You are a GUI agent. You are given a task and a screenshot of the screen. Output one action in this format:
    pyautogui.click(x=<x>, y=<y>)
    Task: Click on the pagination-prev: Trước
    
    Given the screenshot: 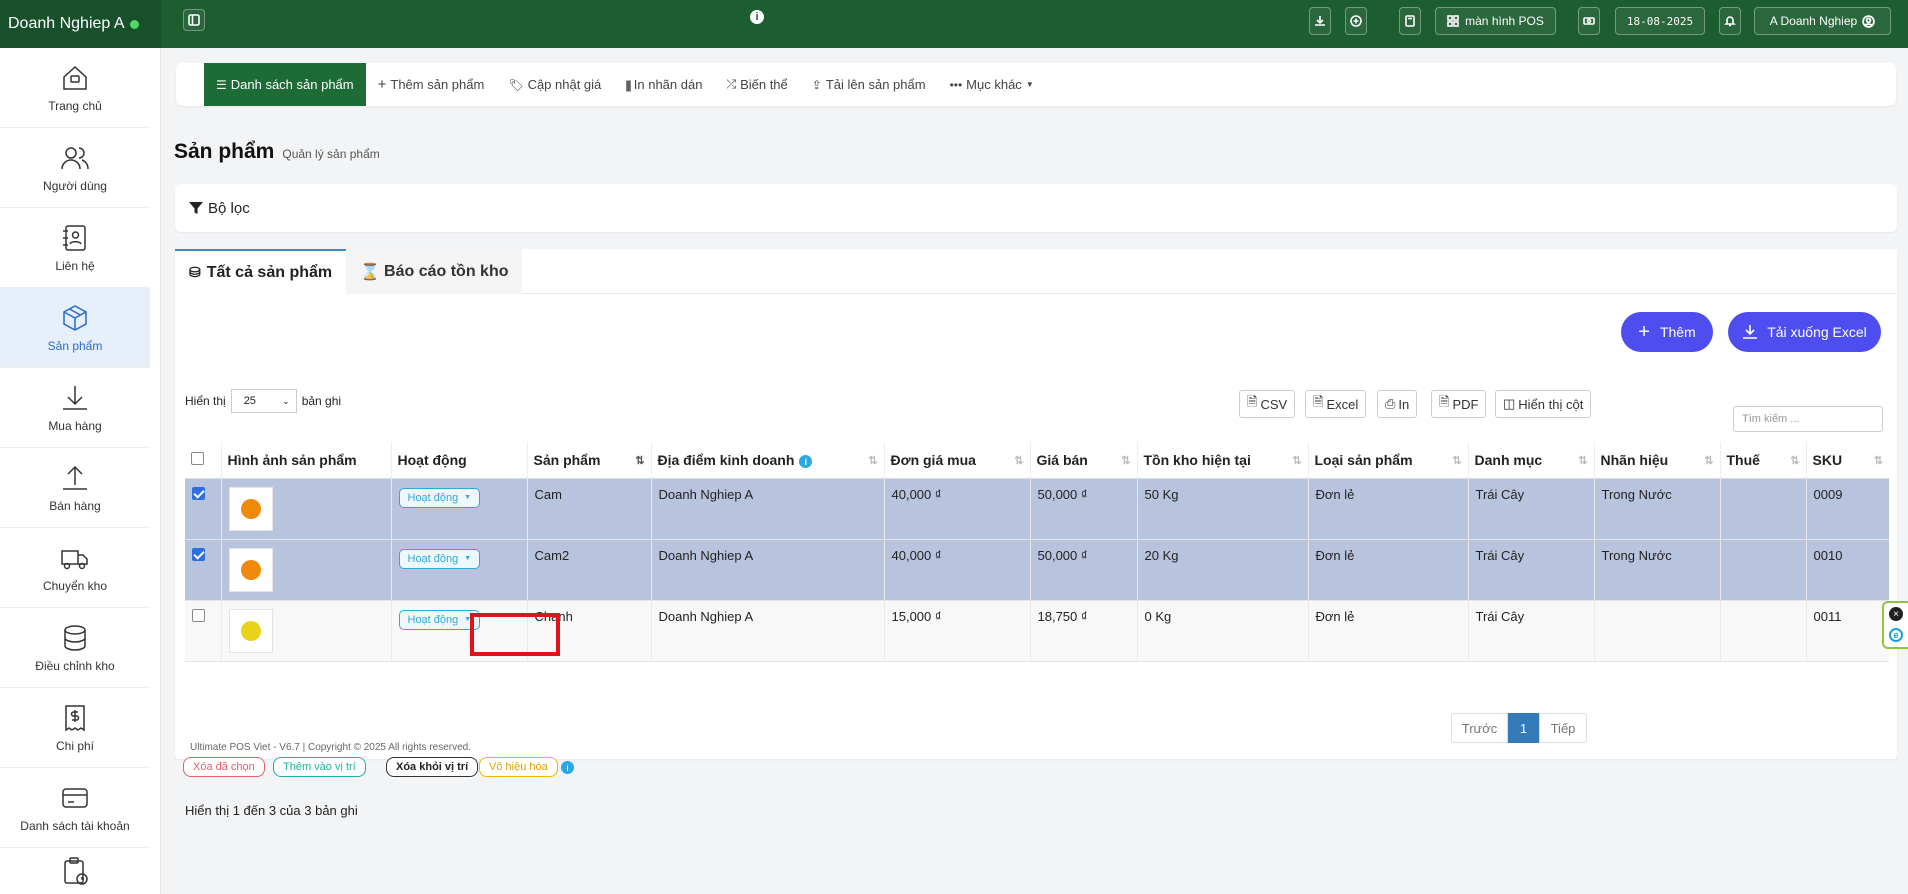 What is the action you would take?
    pyautogui.click(x=1479, y=728)
    